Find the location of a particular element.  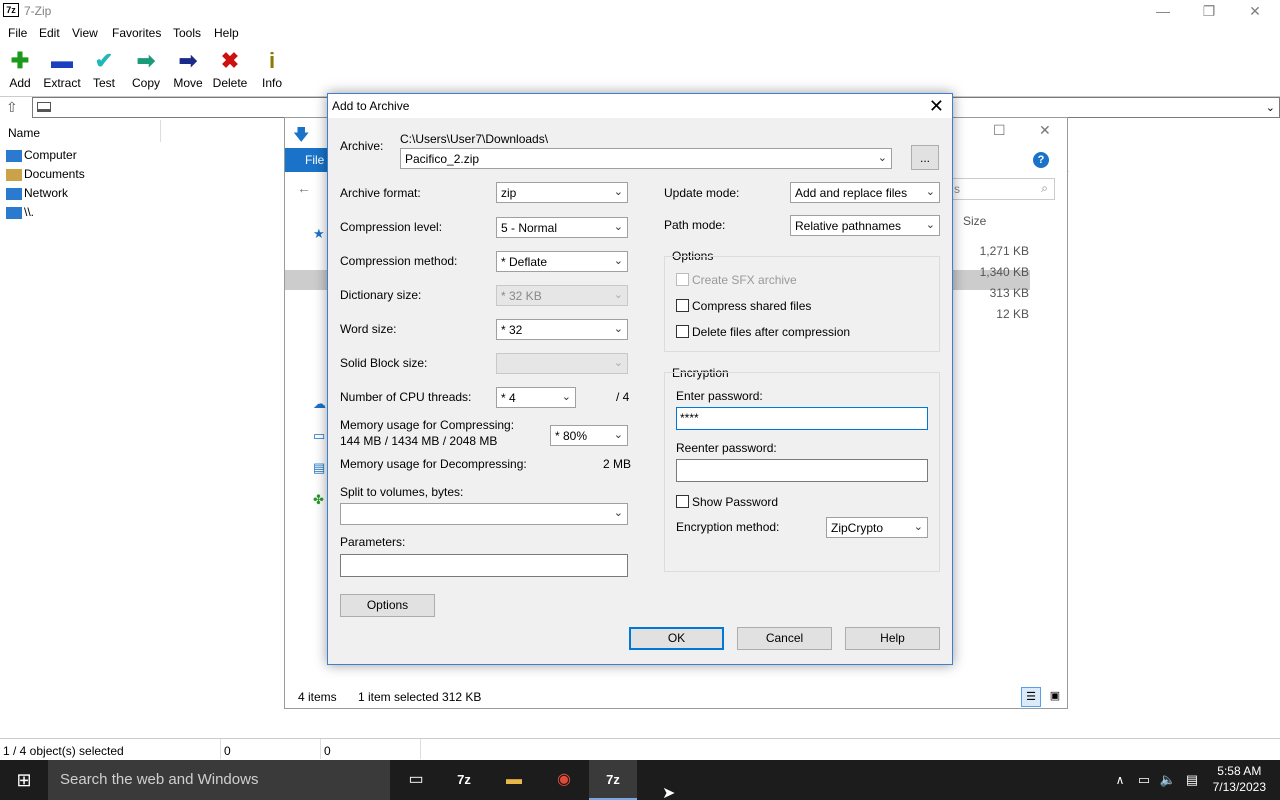

file-explorer-icon: ▬ is located at coordinates (514, 780).